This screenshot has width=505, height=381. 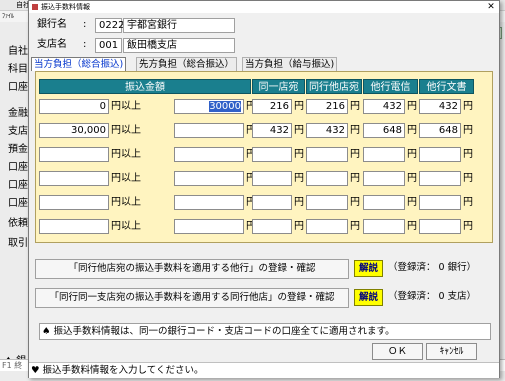 I want to click on dialog-titlebar: 振込手数料情報 ✕, so click(x=264, y=7).